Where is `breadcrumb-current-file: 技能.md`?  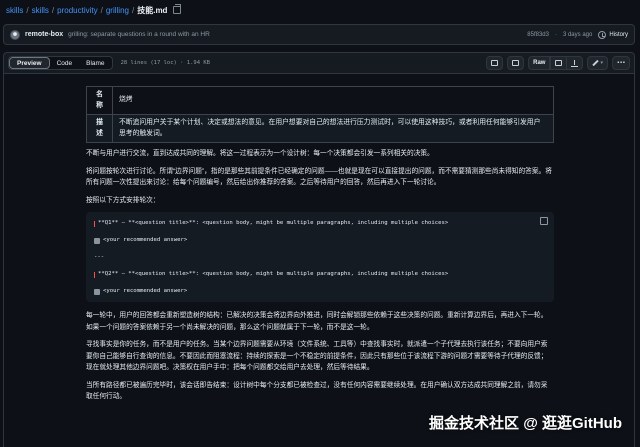 breadcrumb-current-file: 技能.md is located at coordinates (152, 10).